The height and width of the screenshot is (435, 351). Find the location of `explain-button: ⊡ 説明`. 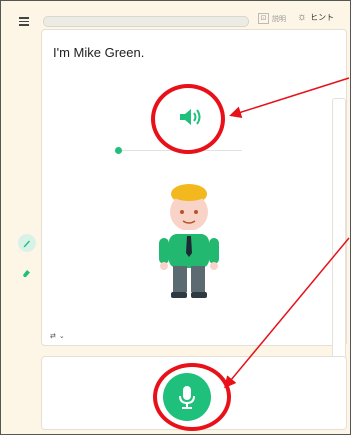

explain-button: ⊡ 説明 is located at coordinates (272, 18).